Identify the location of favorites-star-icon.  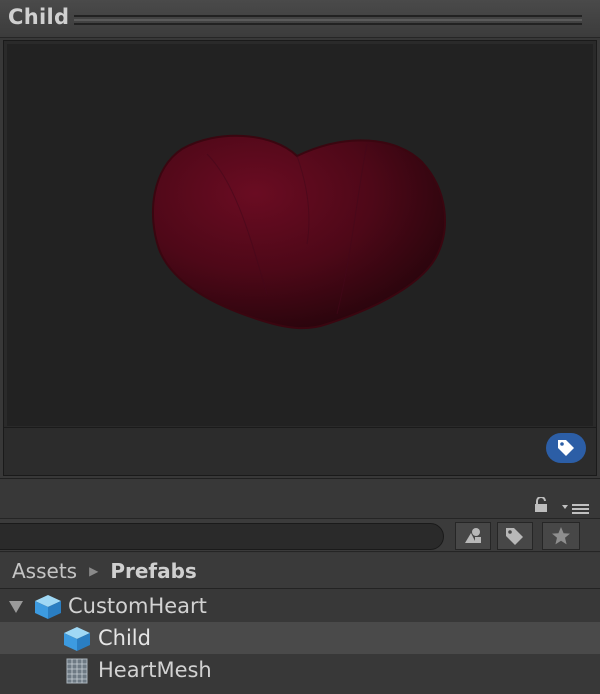
(561, 536).